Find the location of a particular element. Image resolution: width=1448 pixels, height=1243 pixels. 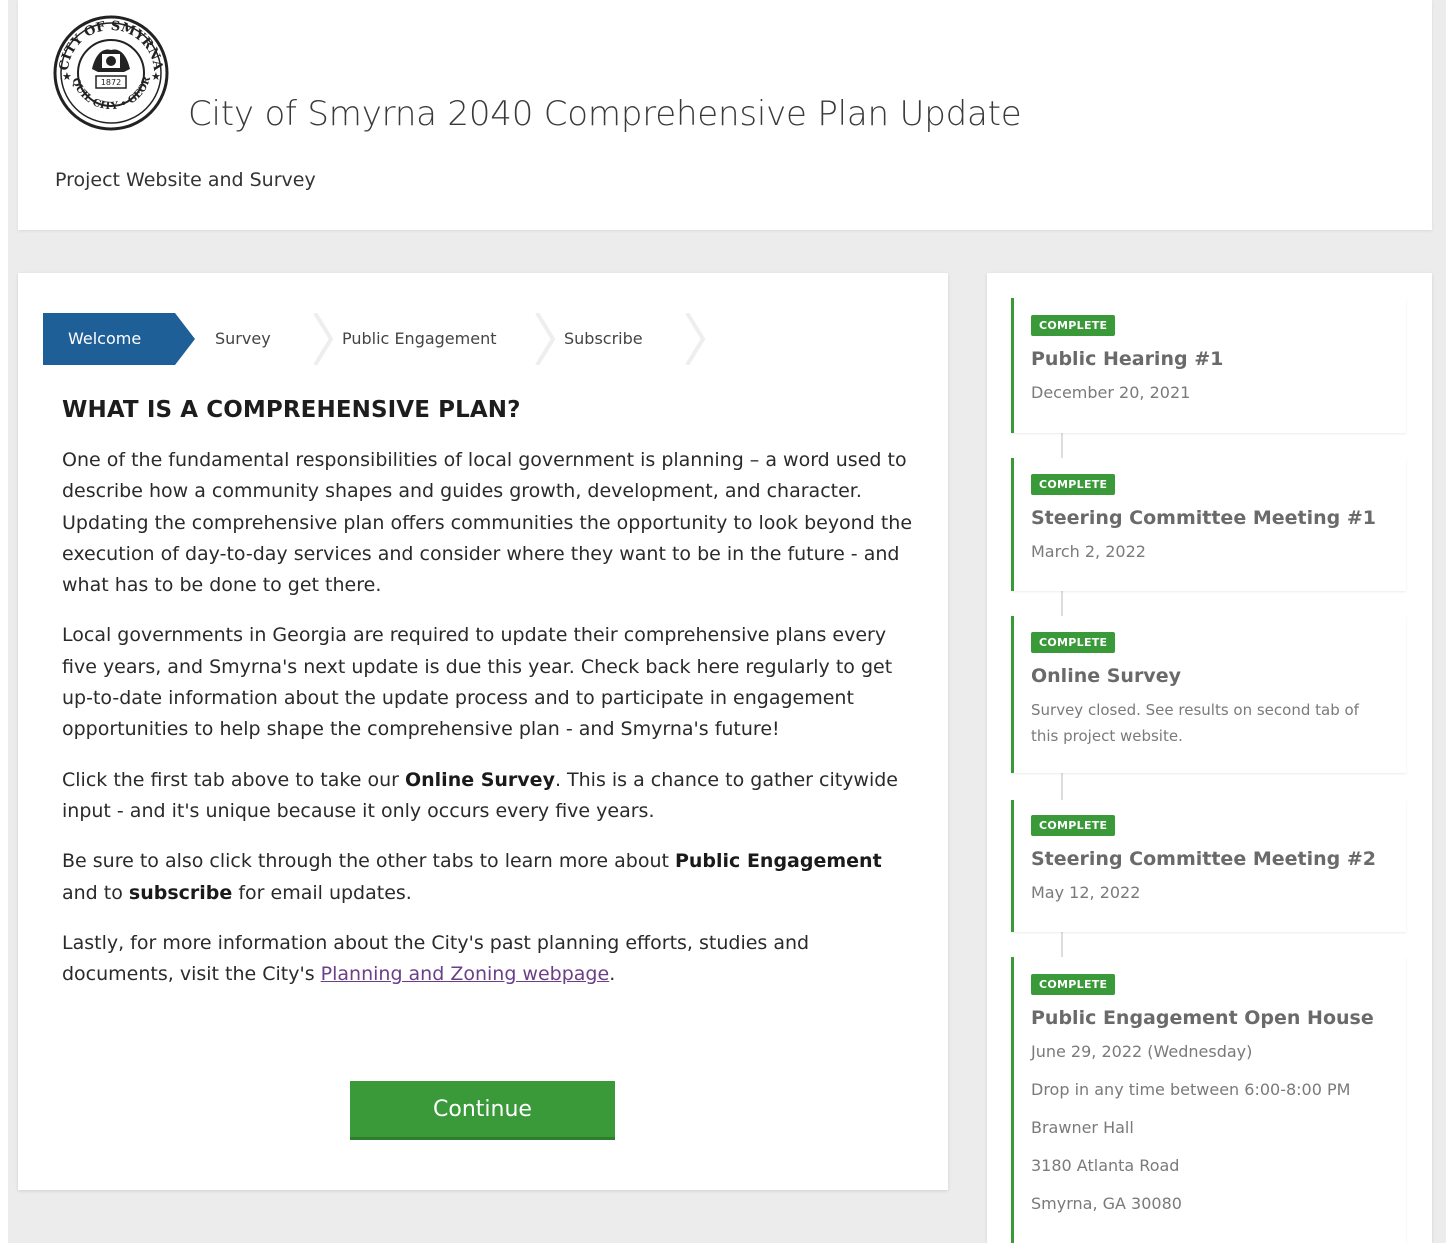

timeline-item-city: Smyrna, GA 30080 is located at coordinates (1106, 1203).